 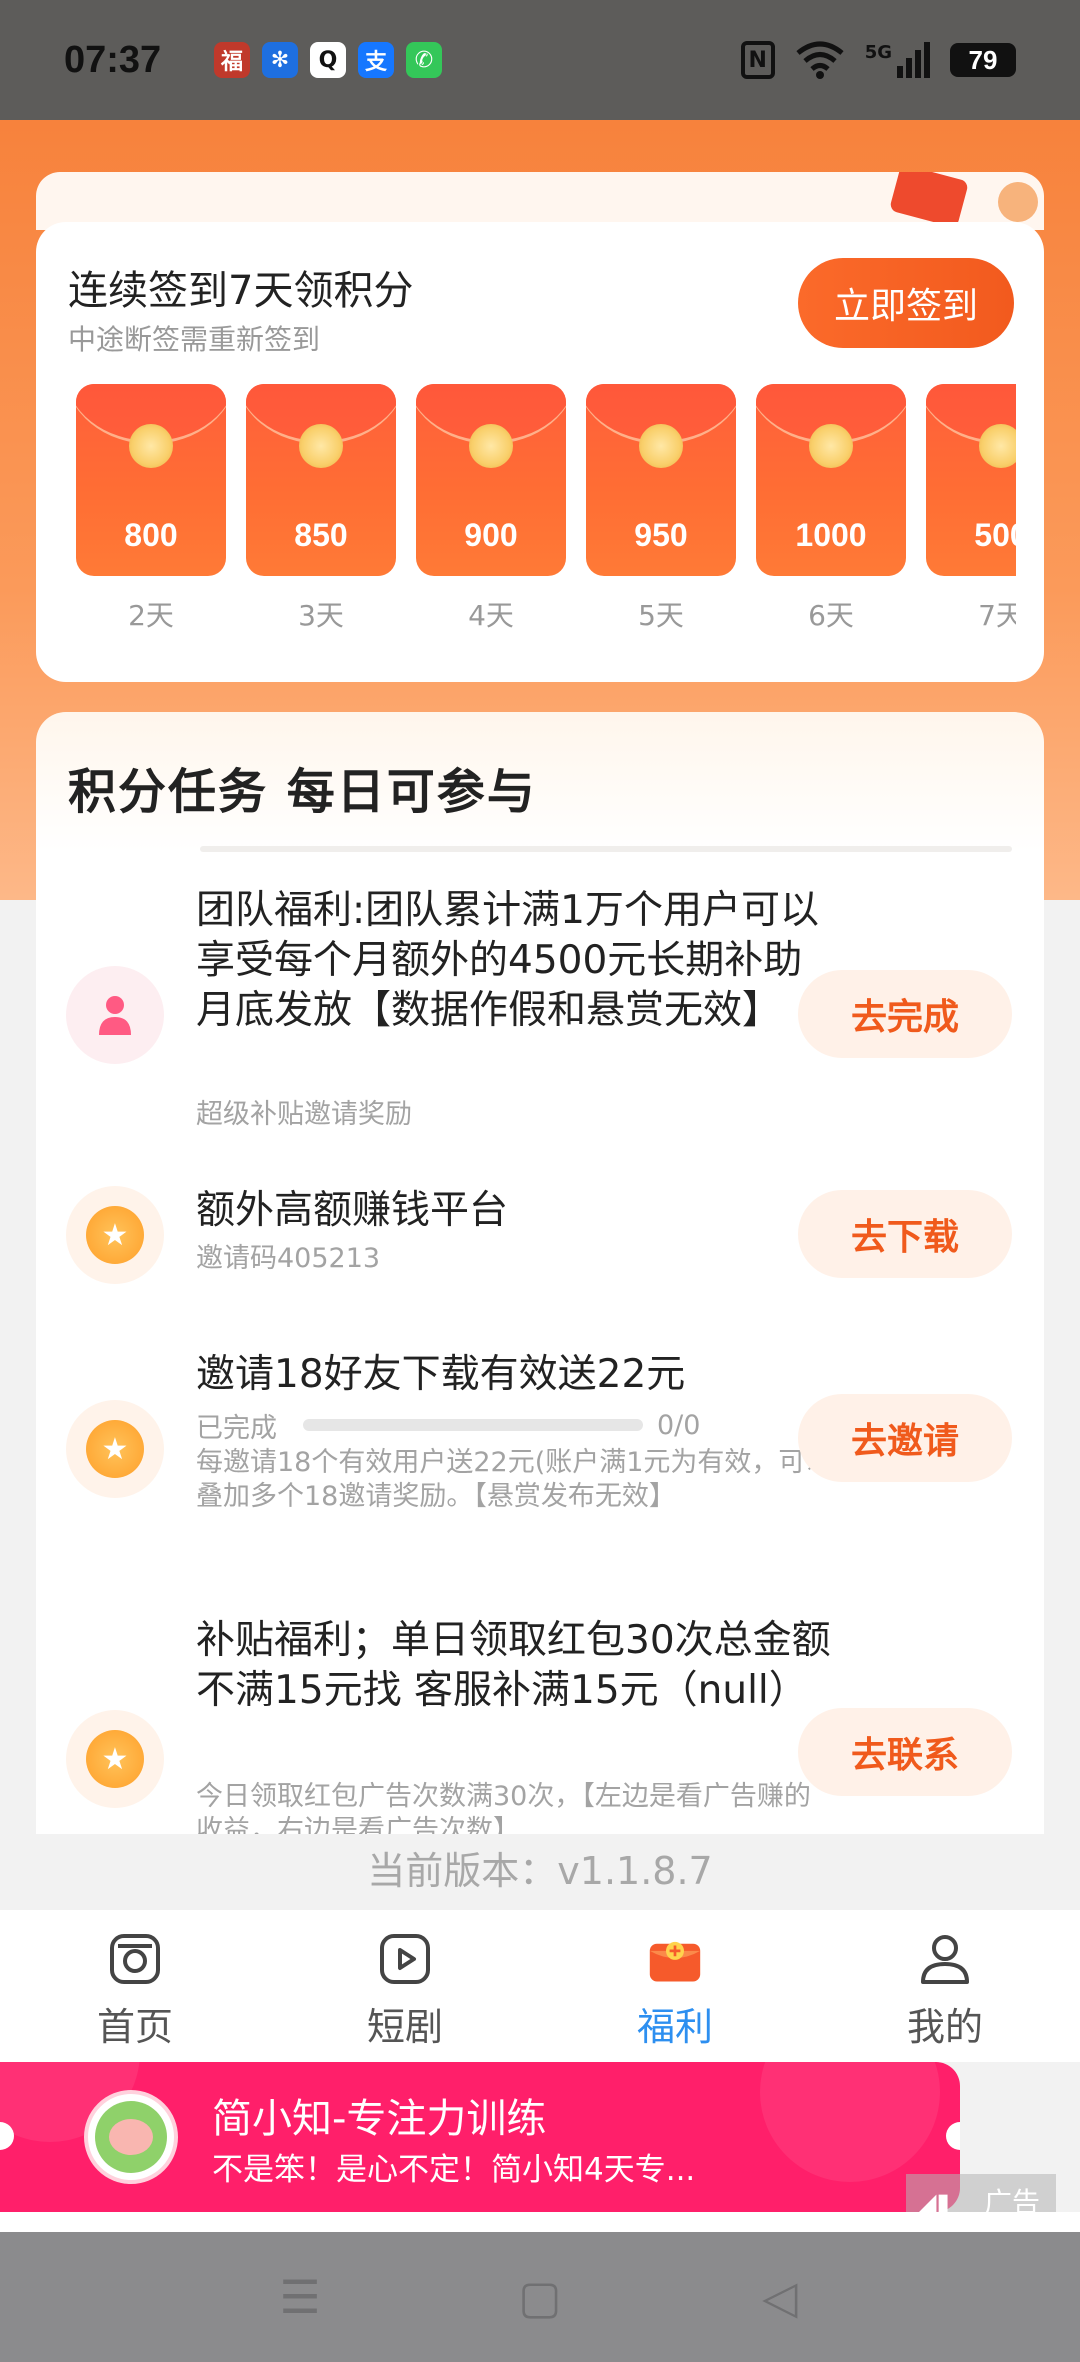 What do you see at coordinates (134, 2027) in the screenshot?
I see `nav-label: 首页` at bounding box center [134, 2027].